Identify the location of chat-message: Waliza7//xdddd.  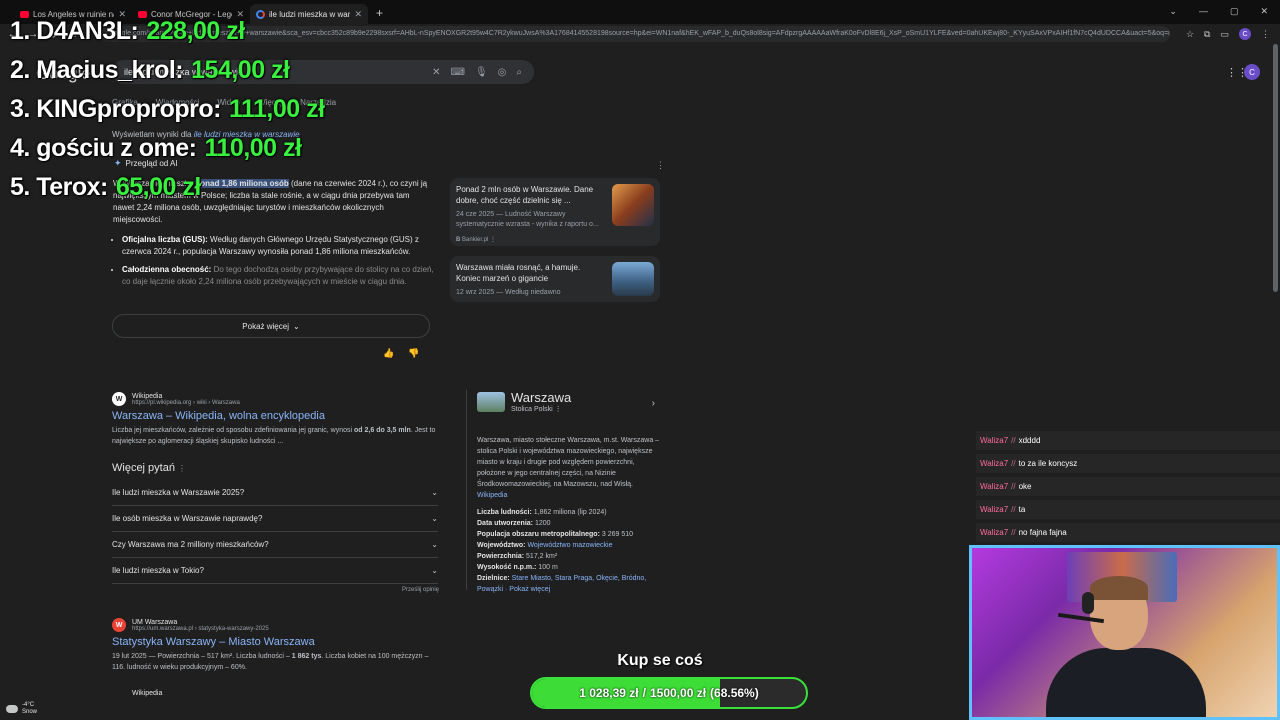
(1128, 440).